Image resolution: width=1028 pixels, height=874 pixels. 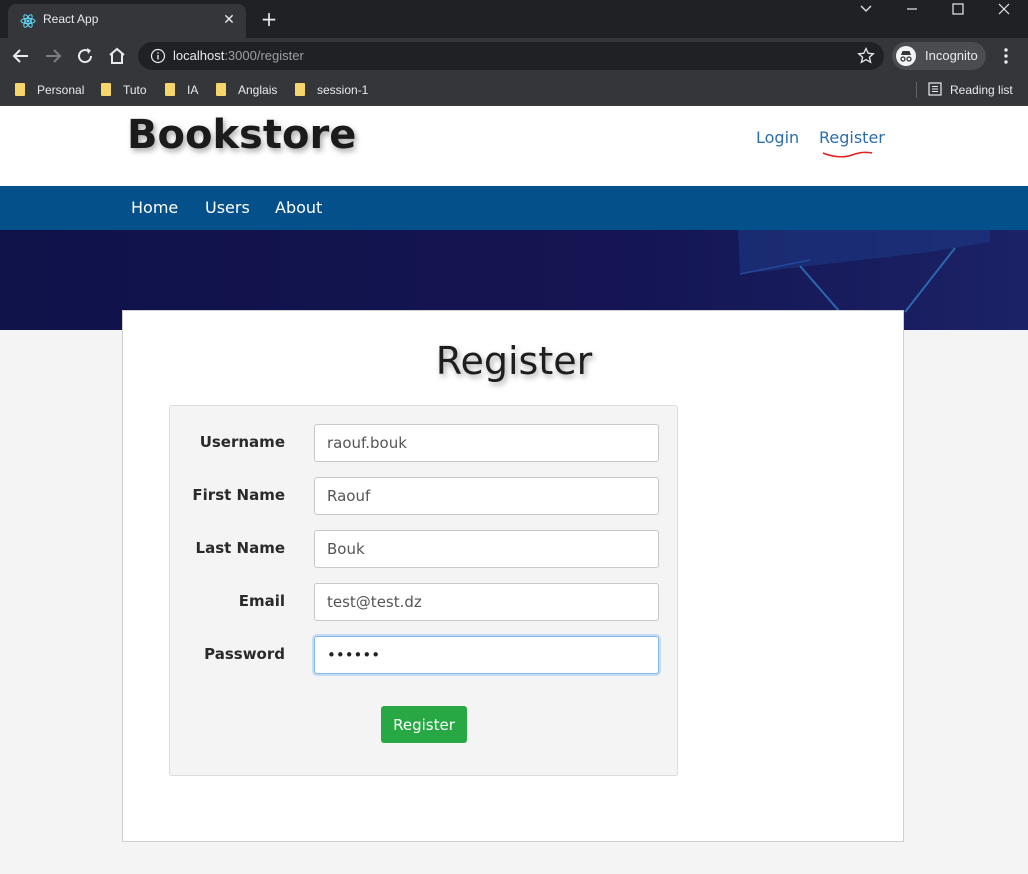 What do you see at coordinates (242, 442) in the screenshot?
I see `username-label: Username` at bounding box center [242, 442].